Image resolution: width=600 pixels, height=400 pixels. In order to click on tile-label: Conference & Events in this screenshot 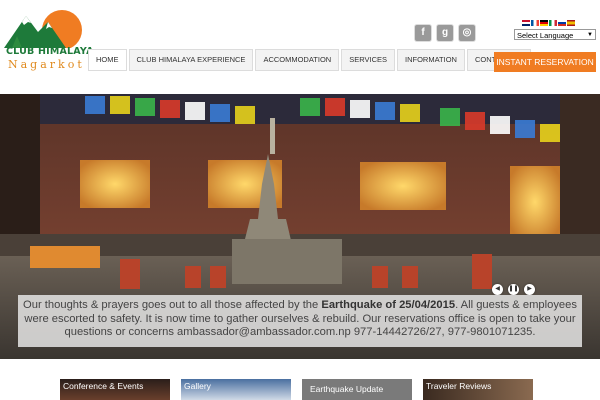, I will do `click(103, 386)`.